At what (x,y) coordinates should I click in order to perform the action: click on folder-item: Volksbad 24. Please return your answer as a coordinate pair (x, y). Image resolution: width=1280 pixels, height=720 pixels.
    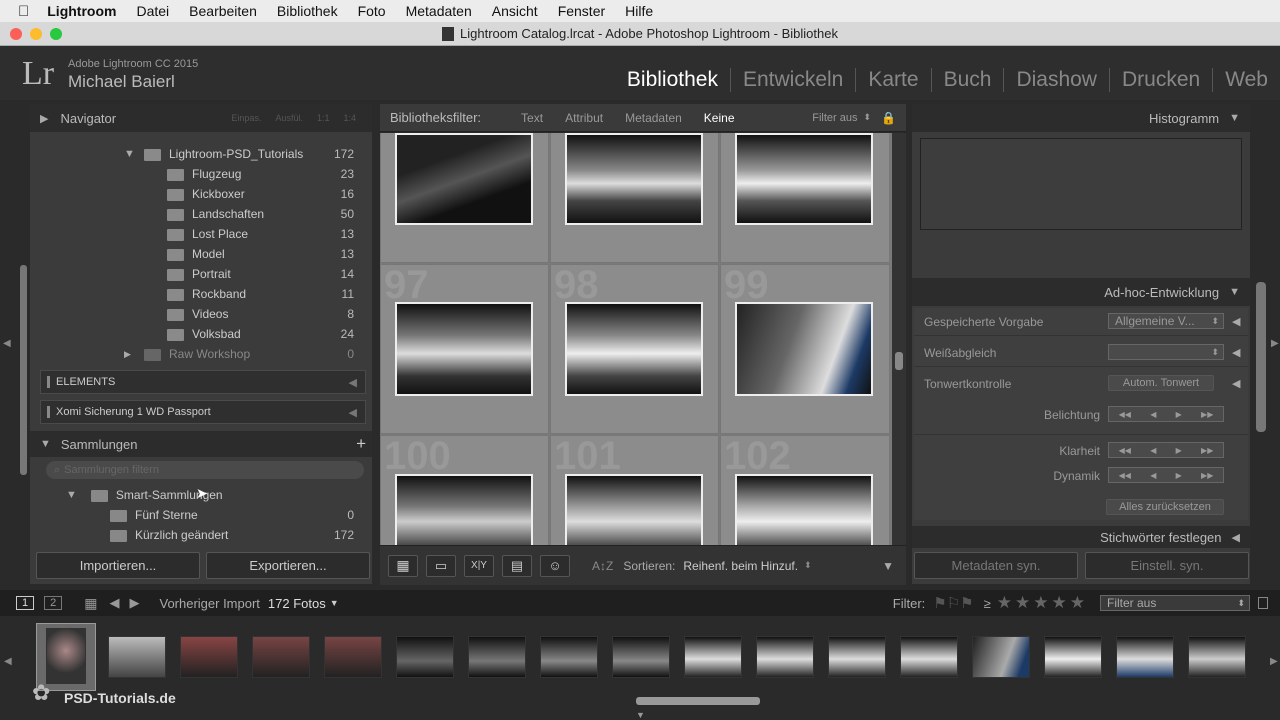
    Looking at the image, I should click on (203, 334).